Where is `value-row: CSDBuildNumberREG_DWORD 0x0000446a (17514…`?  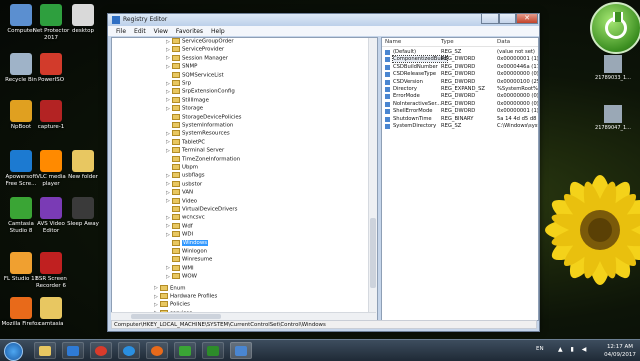
value-row: CSDBuildNumberREG_DWORD 0x0000446a (17514… is located at coordinates (460, 67).